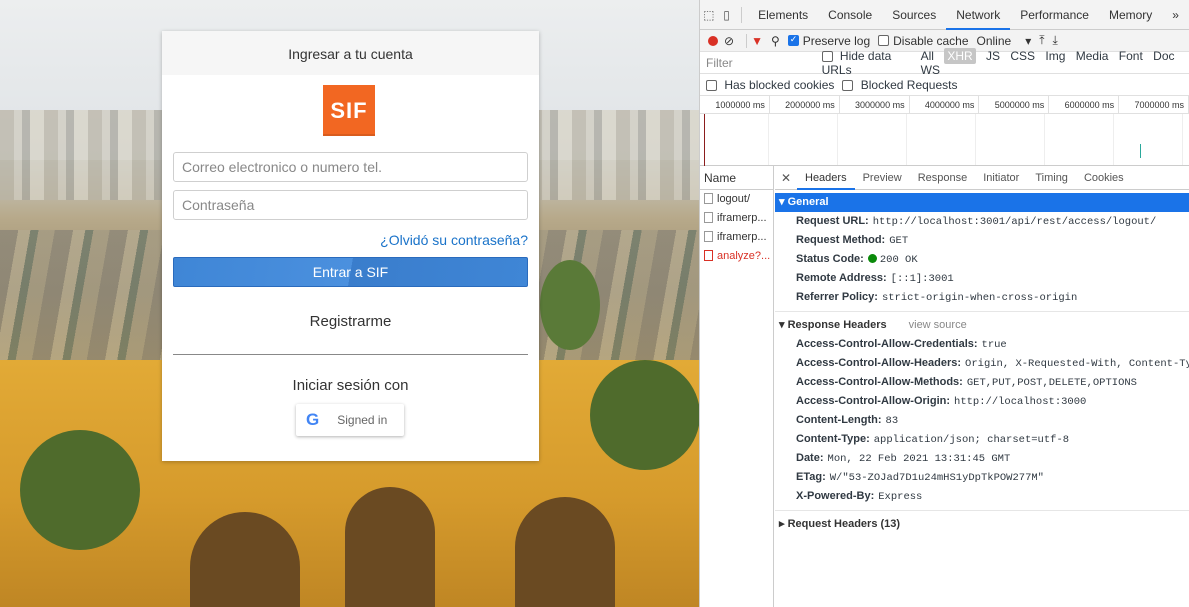 This screenshot has width=1189, height=607. What do you see at coordinates (875, 104) in the screenshot?
I see `timeline-tick: 3000000 ms` at bounding box center [875, 104].